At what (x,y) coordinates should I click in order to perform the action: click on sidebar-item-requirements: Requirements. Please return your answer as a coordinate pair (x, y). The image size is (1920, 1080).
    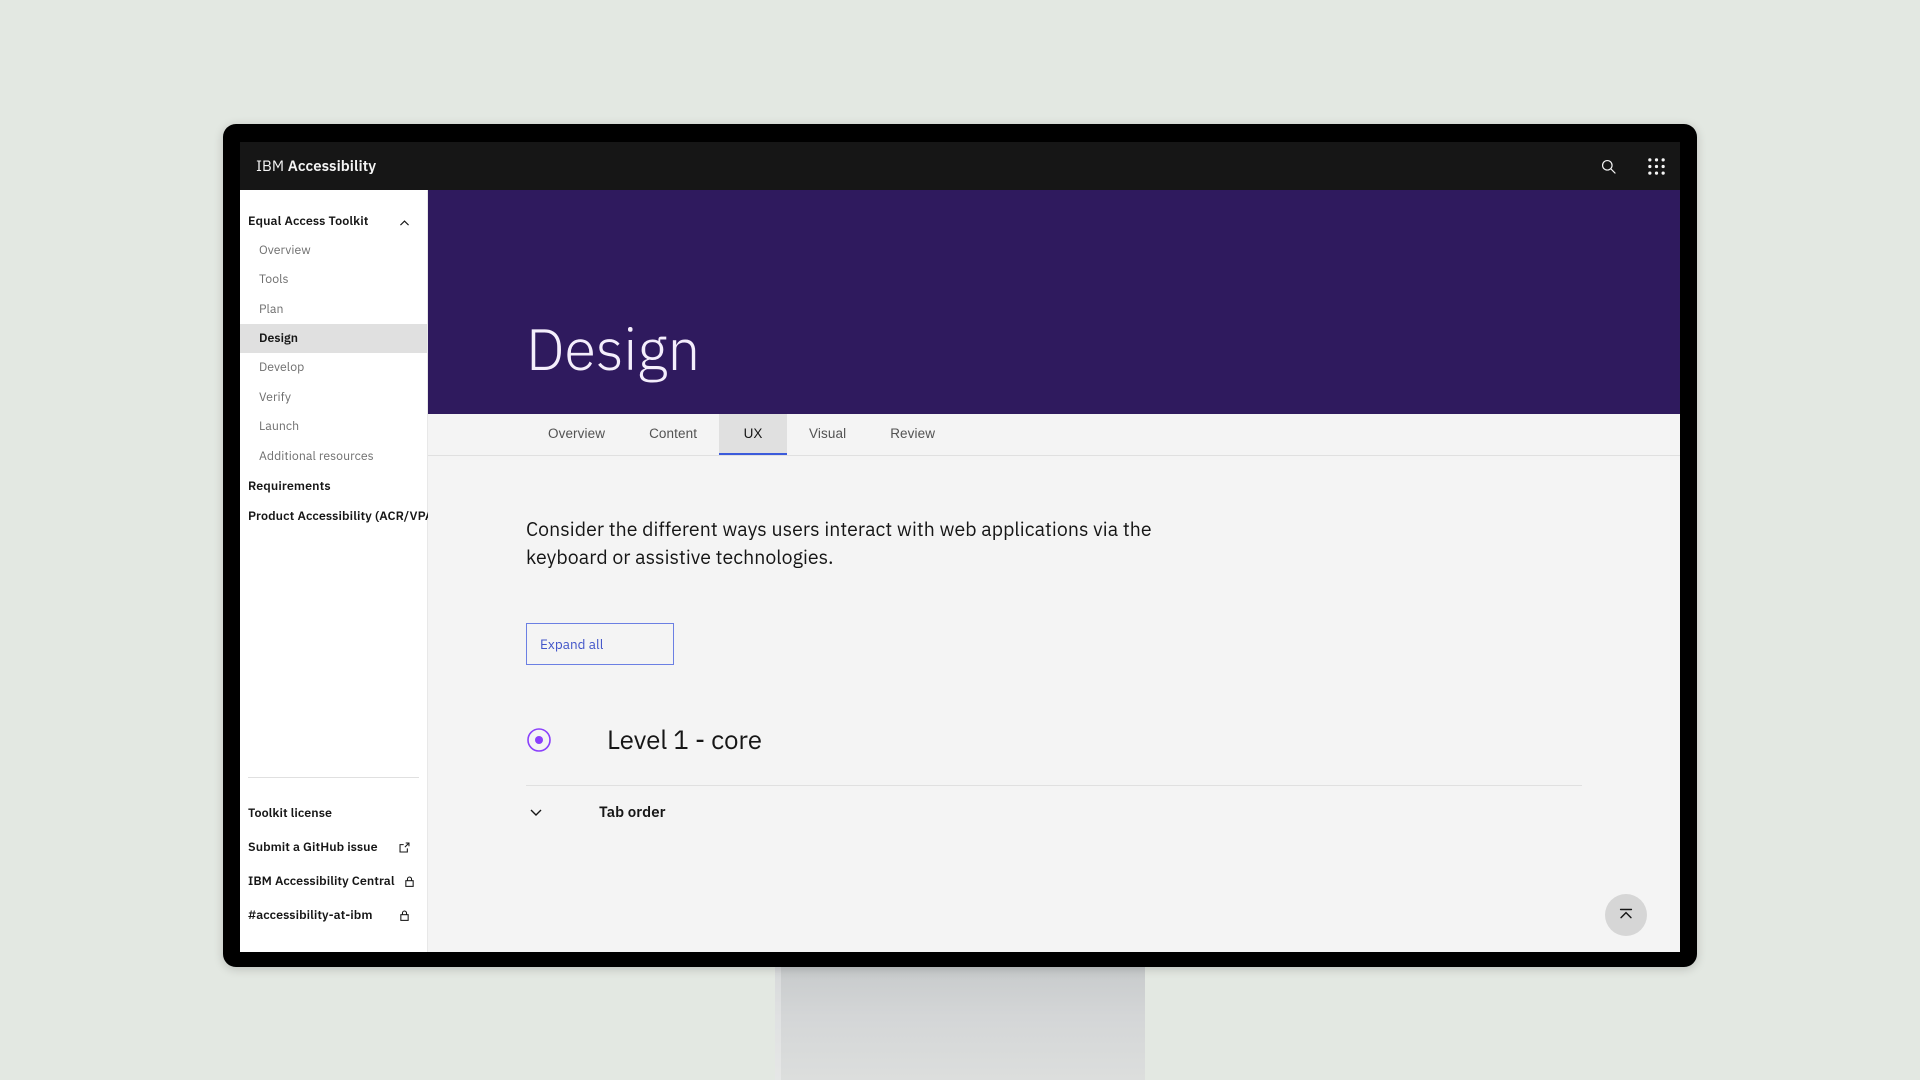
    Looking at the image, I should click on (333, 486).